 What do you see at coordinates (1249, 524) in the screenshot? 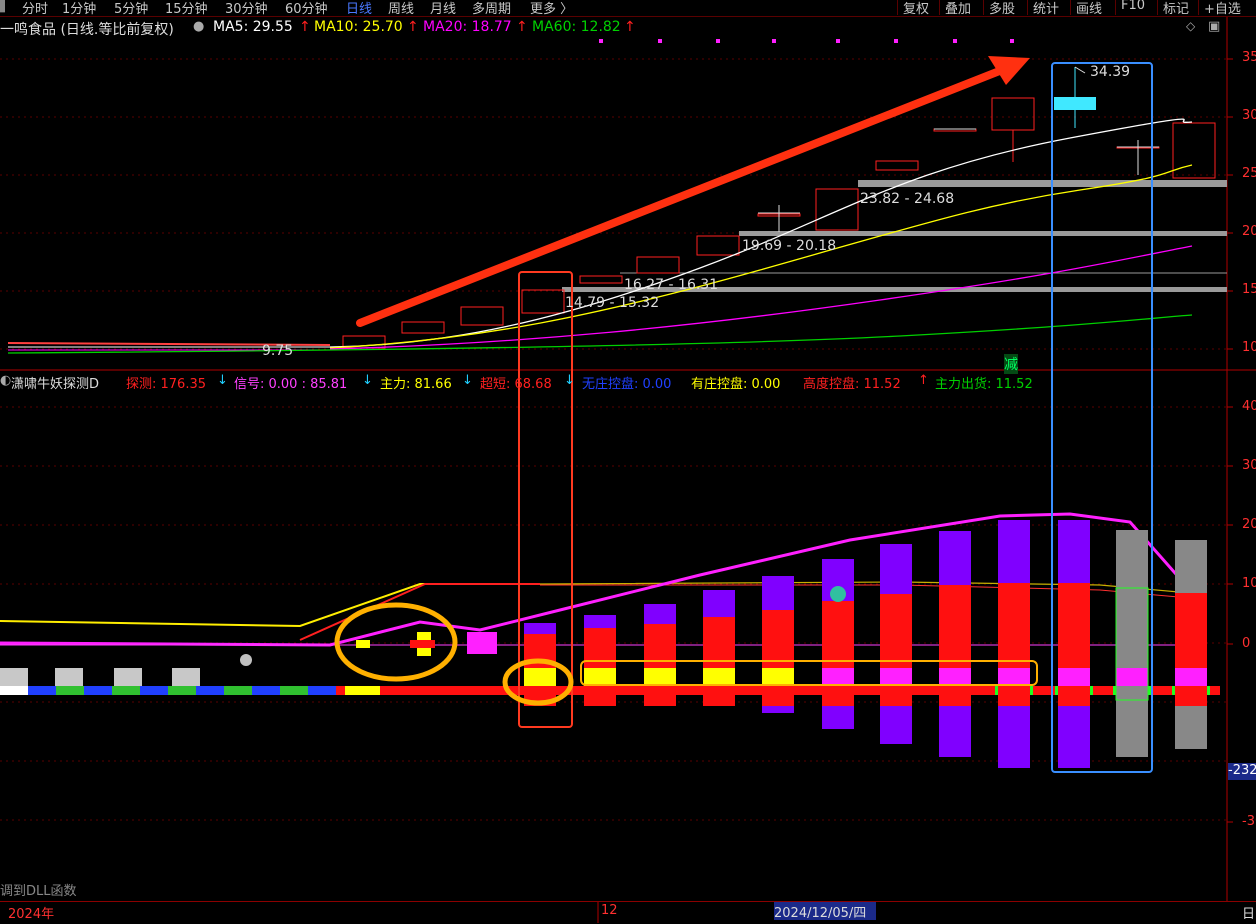
I see `ind-tick-20: 20` at bounding box center [1249, 524].